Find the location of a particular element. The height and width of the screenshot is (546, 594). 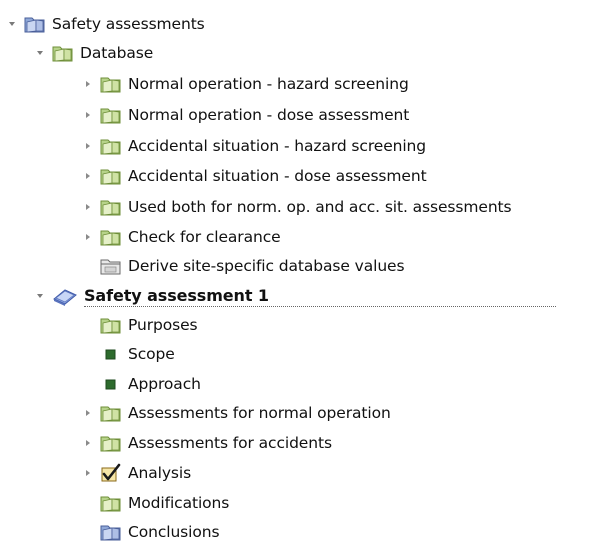

tree-node-assessment-item: Assessments for normal operation is located at coordinates (236, 413).